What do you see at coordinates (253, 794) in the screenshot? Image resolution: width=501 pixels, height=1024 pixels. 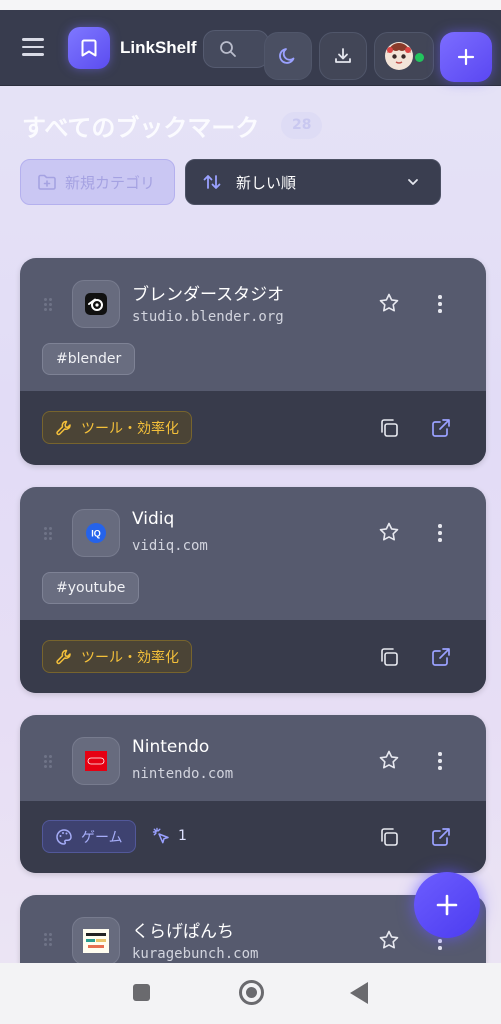 I see `bookmark-card: Nintendo nintendo.com ゲーム 1` at bounding box center [253, 794].